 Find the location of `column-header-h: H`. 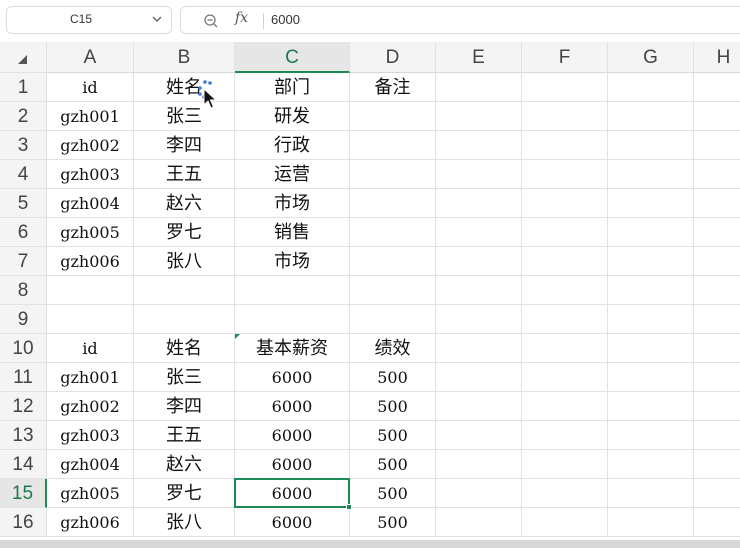

column-header-h: H is located at coordinates (717, 57).